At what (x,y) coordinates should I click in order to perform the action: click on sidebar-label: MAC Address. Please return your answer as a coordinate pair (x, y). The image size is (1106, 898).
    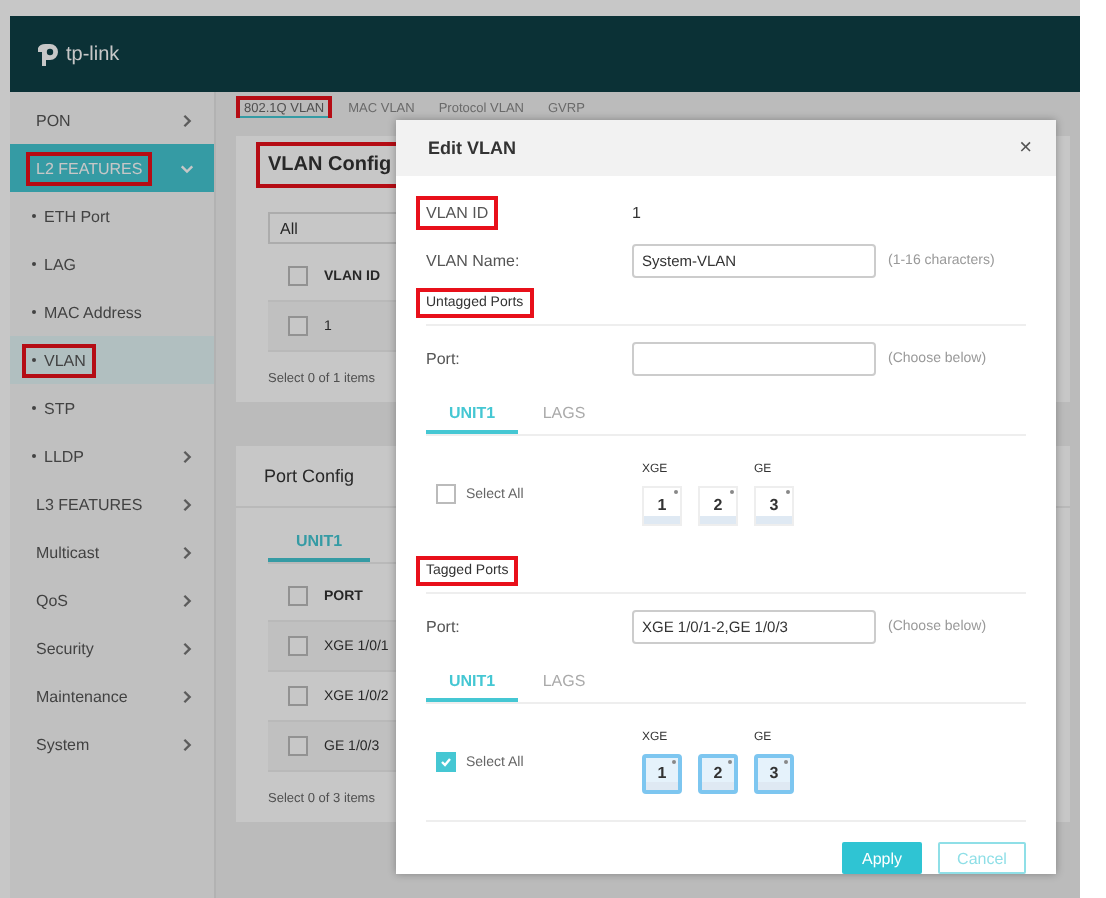
    Looking at the image, I should click on (87, 312).